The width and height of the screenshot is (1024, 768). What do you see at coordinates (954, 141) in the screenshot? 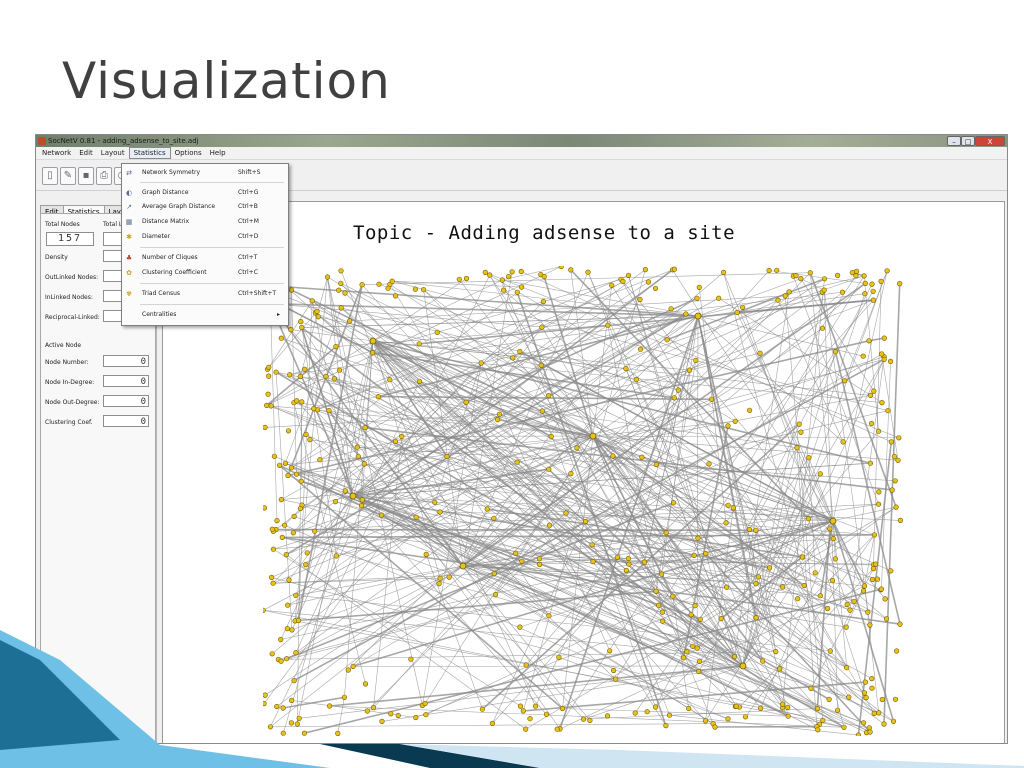
I see `minimize-button: –` at bounding box center [954, 141].